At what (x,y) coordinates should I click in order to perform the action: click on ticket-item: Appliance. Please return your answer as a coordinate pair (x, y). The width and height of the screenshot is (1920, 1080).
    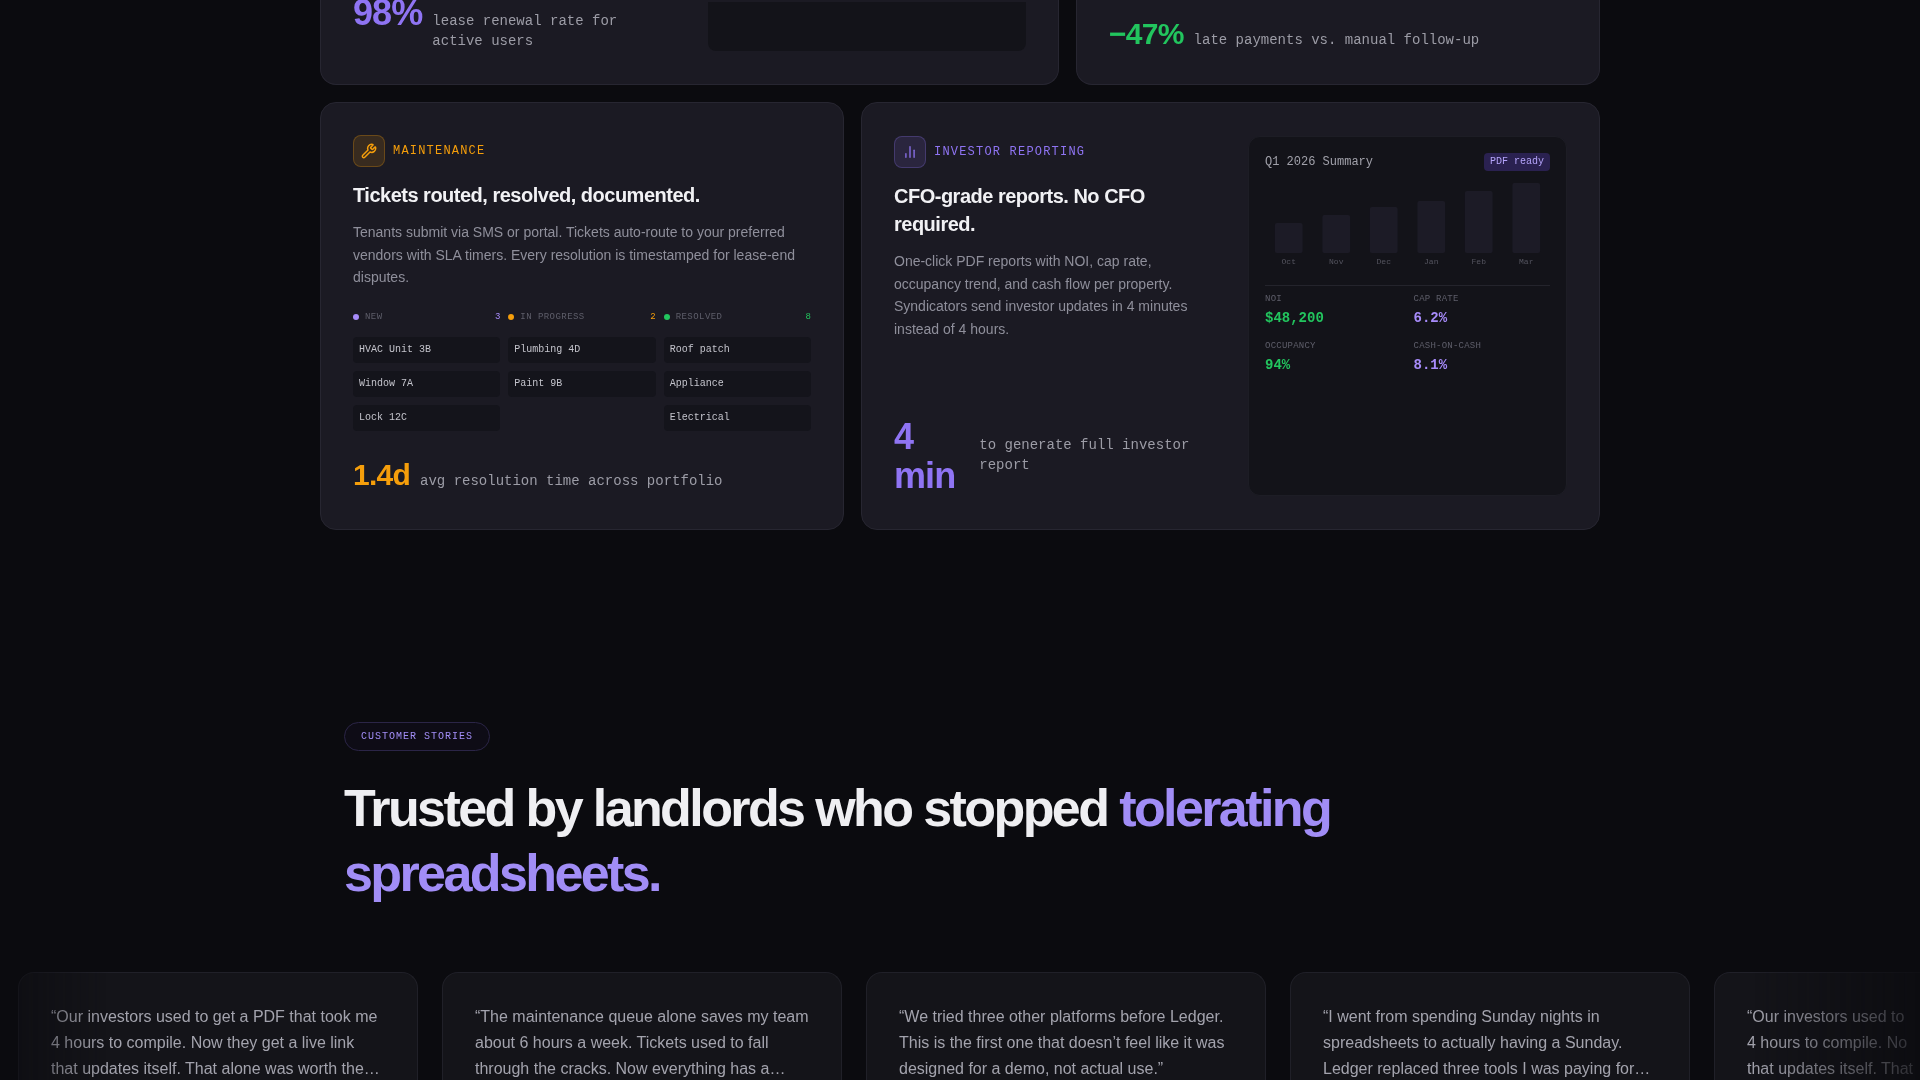
    Looking at the image, I should click on (737, 383).